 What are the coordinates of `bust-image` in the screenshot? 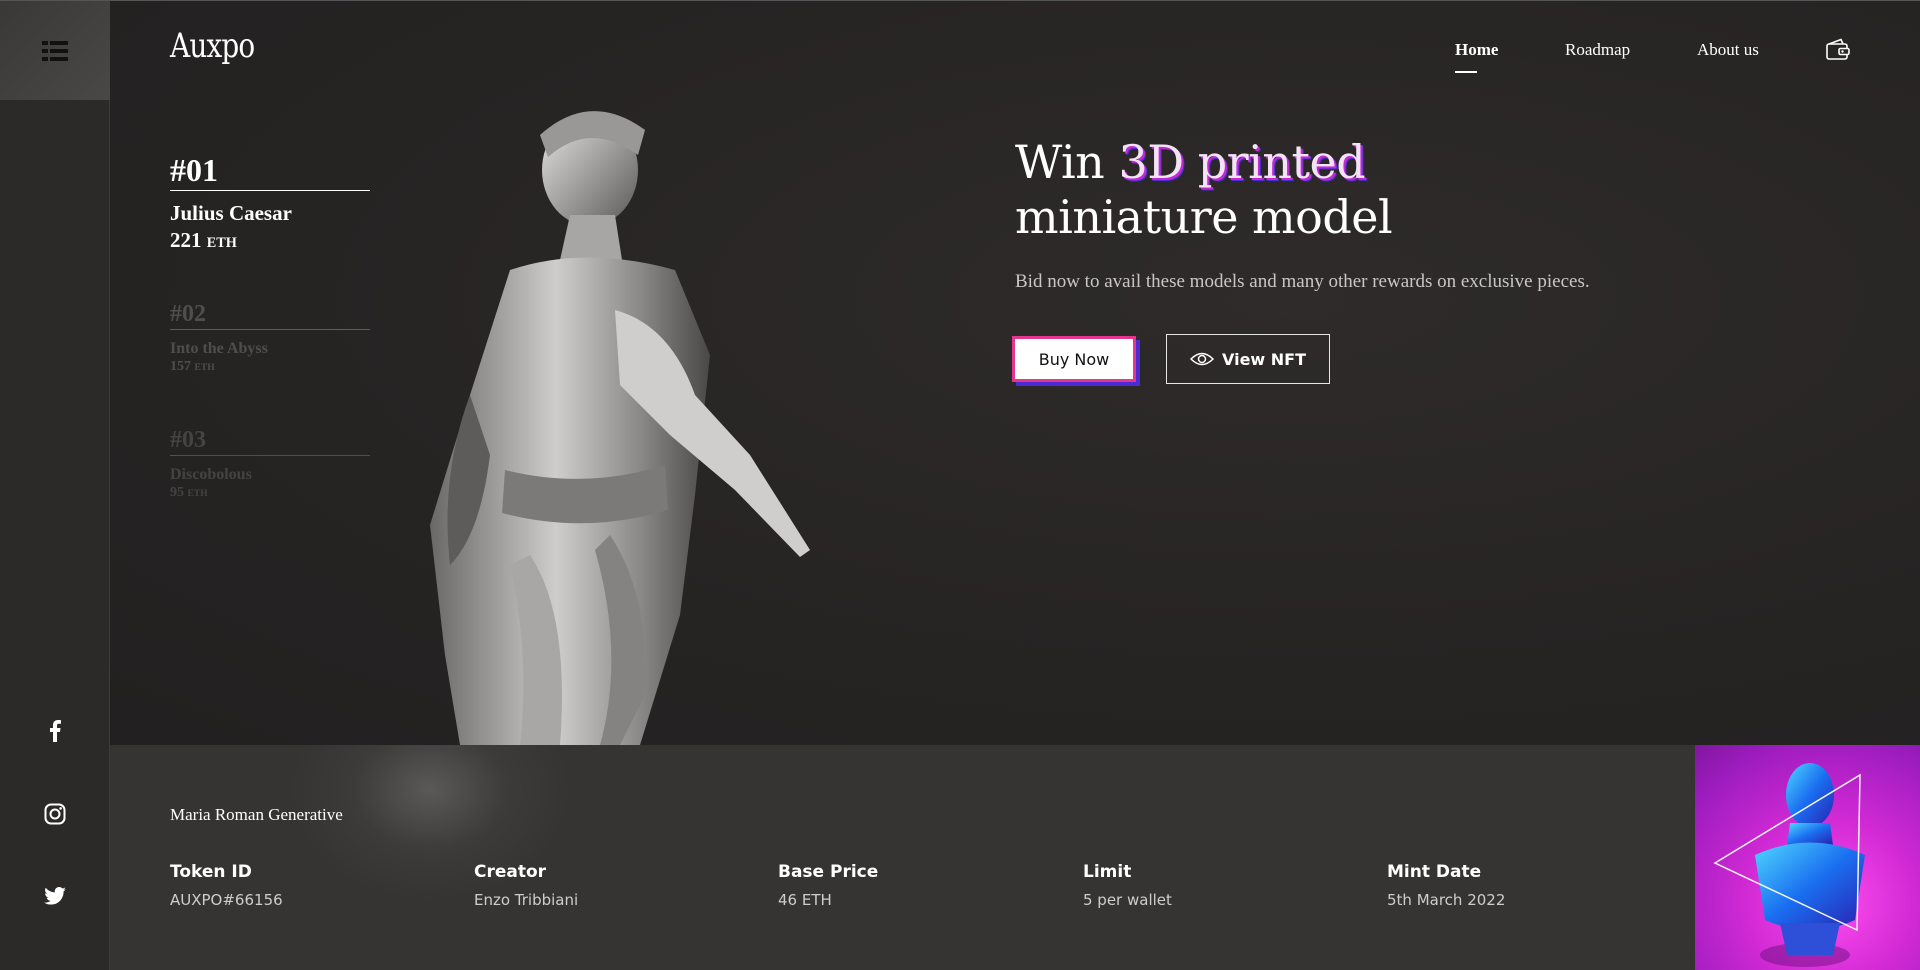 It's located at (1789, 865).